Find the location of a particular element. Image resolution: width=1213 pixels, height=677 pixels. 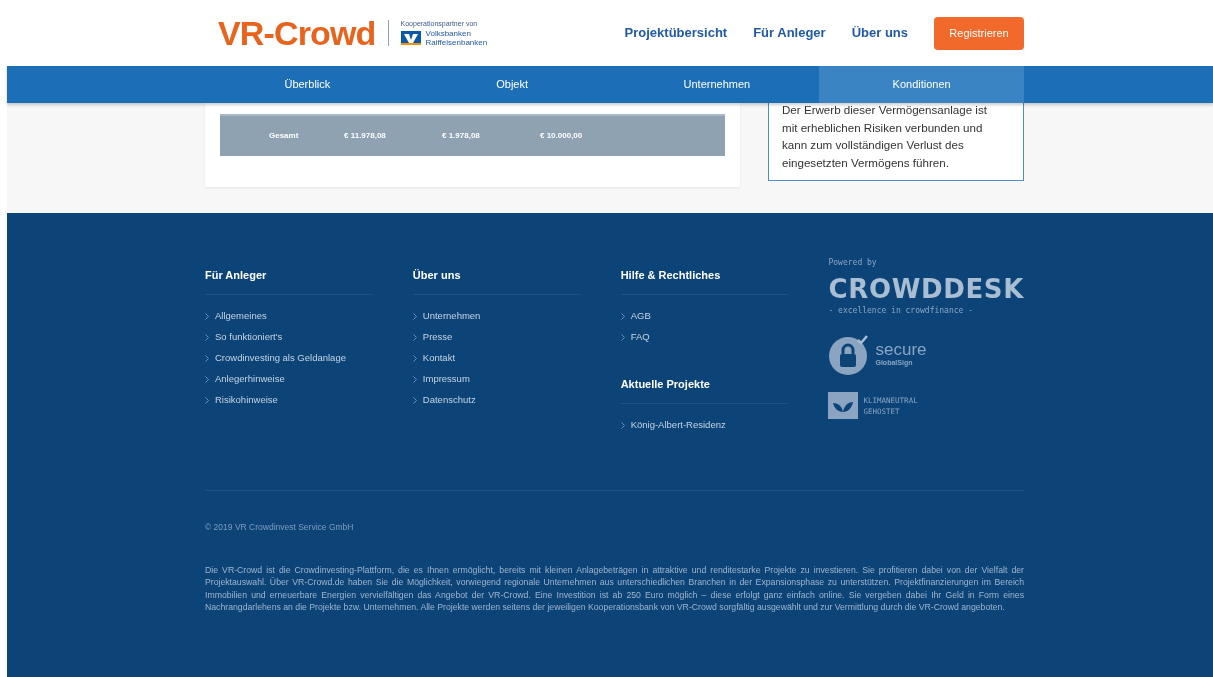

footer-link: AGB is located at coordinates (640, 316).